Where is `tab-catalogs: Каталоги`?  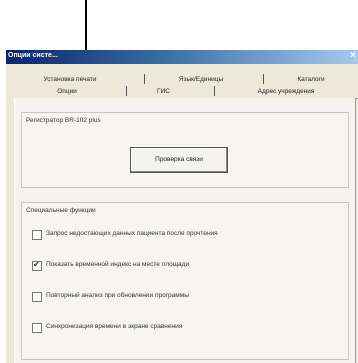 tab-catalogs: Каталоги is located at coordinates (311, 79).